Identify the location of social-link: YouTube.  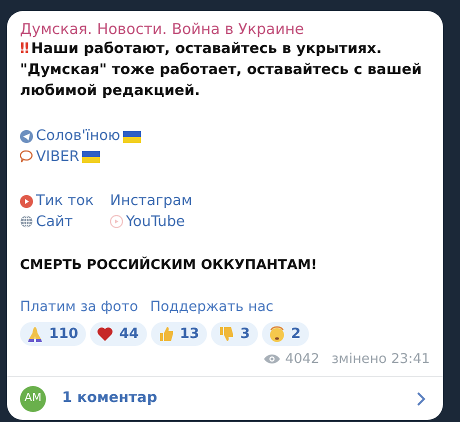
(155, 222).